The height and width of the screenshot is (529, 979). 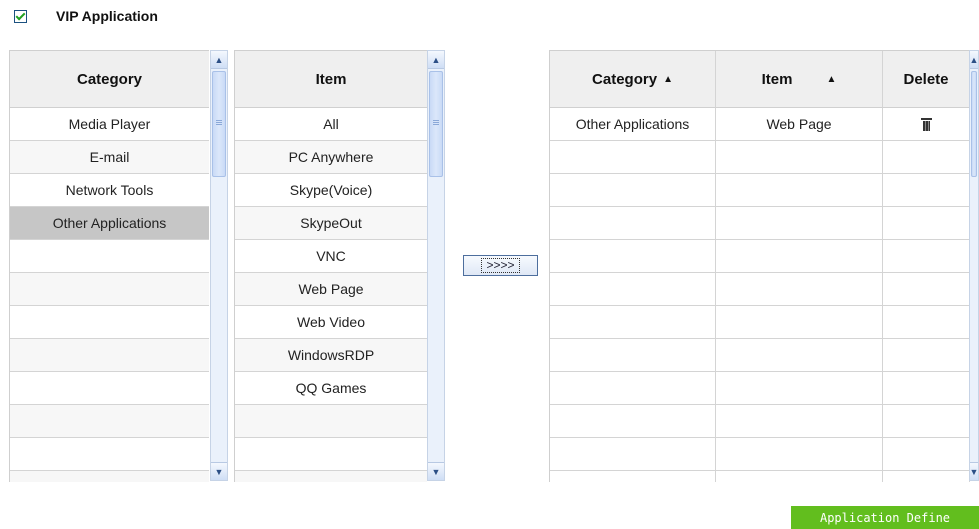 What do you see at coordinates (331, 322) in the screenshot?
I see `item-web-video: Web Video` at bounding box center [331, 322].